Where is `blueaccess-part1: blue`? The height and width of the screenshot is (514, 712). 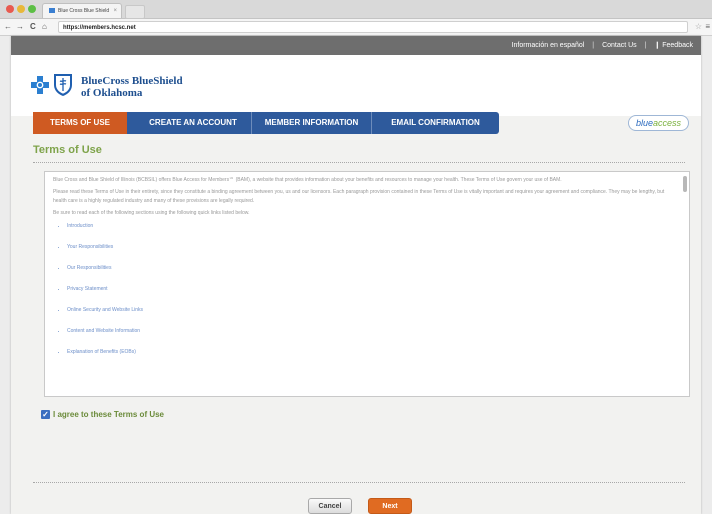
blueaccess-part1: blue is located at coordinates (644, 123).